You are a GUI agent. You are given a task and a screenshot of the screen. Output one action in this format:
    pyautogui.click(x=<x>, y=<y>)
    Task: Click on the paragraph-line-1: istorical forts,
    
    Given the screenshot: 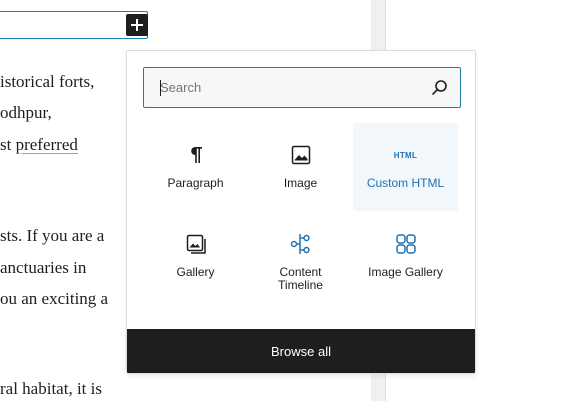 What is the action you would take?
    pyautogui.click(x=47, y=81)
    